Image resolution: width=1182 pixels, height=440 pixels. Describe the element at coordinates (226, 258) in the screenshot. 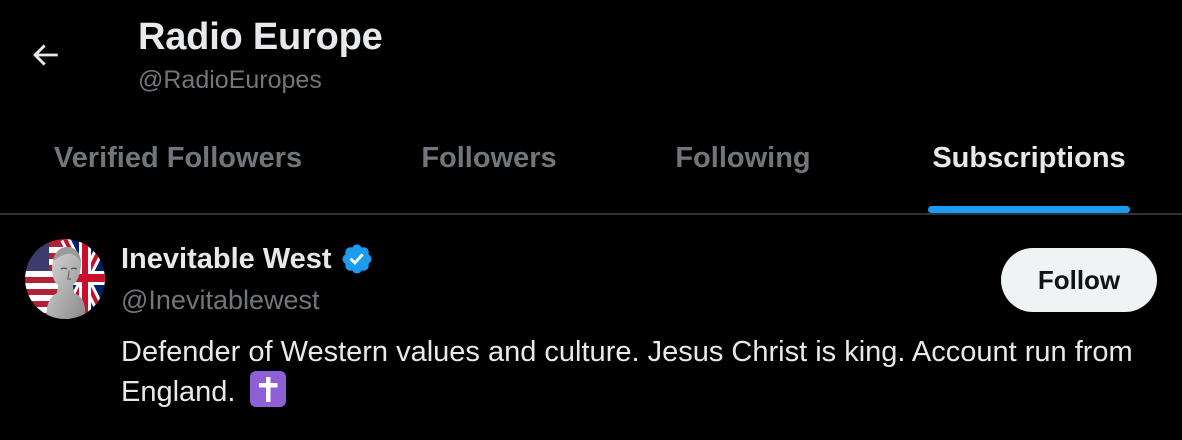

I see `user-name: Inevitable West` at that location.